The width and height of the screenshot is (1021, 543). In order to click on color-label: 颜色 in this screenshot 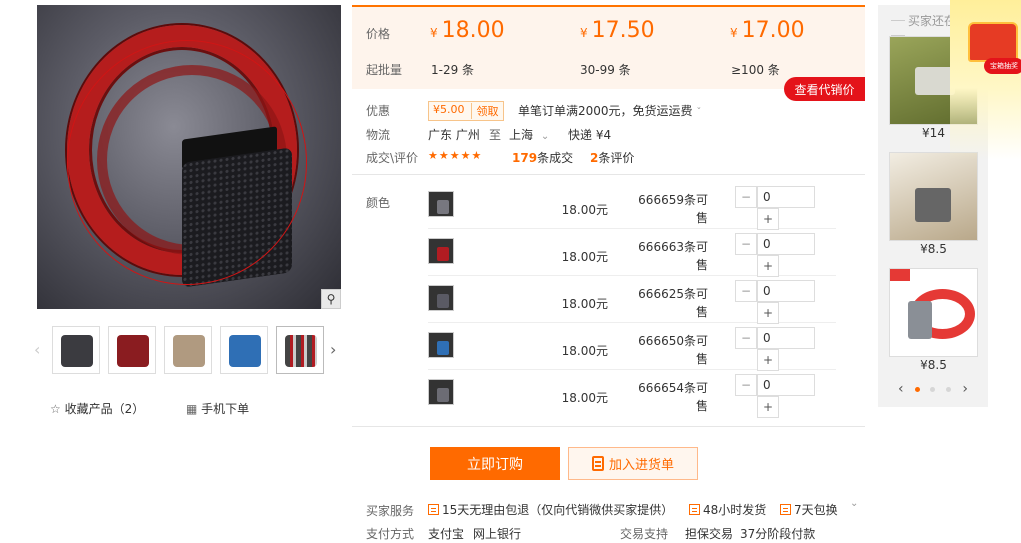, I will do `click(378, 203)`.